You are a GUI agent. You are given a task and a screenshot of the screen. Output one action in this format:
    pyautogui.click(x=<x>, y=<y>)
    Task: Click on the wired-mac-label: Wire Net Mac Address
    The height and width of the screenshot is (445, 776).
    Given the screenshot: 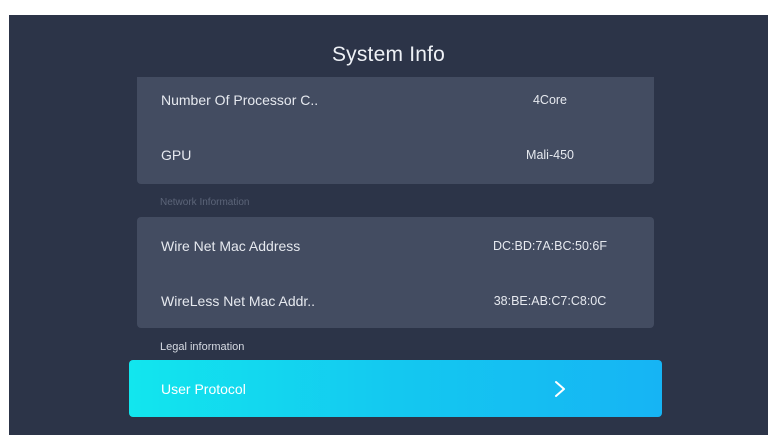 What is the action you would take?
    pyautogui.click(x=231, y=246)
    